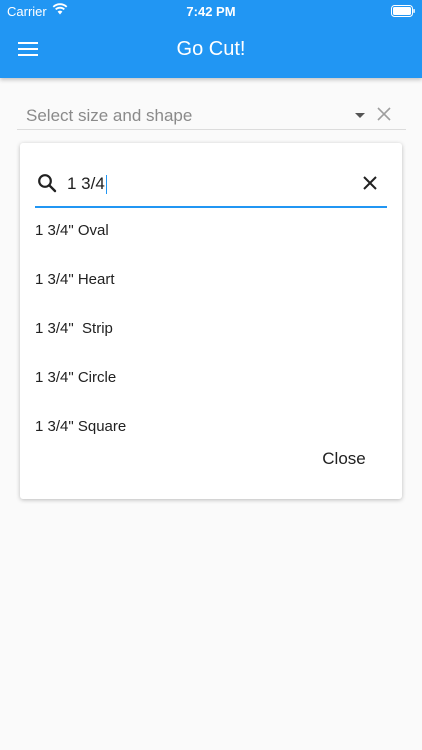  Describe the element at coordinates (87, 184) in the screenshot. I see `search-input: 1 3/4` at that location.